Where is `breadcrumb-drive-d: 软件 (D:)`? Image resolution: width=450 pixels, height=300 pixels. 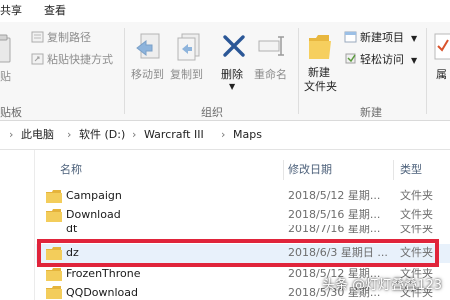
breadcrumb-drive-d: 软件 (D:) is located at coordinates (102, 135).